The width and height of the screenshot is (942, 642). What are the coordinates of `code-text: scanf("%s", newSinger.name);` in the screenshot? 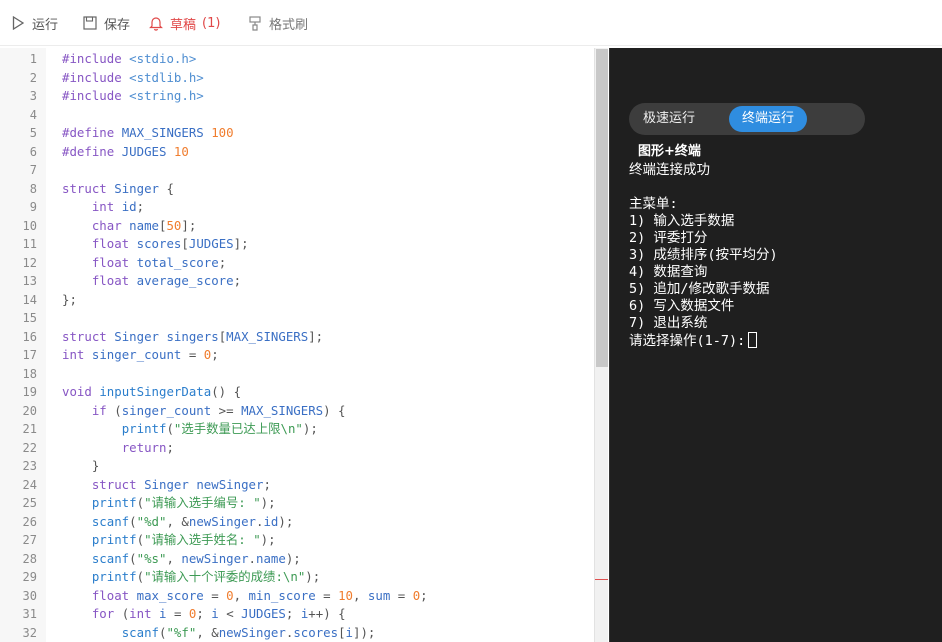 It's located at (196, 558).